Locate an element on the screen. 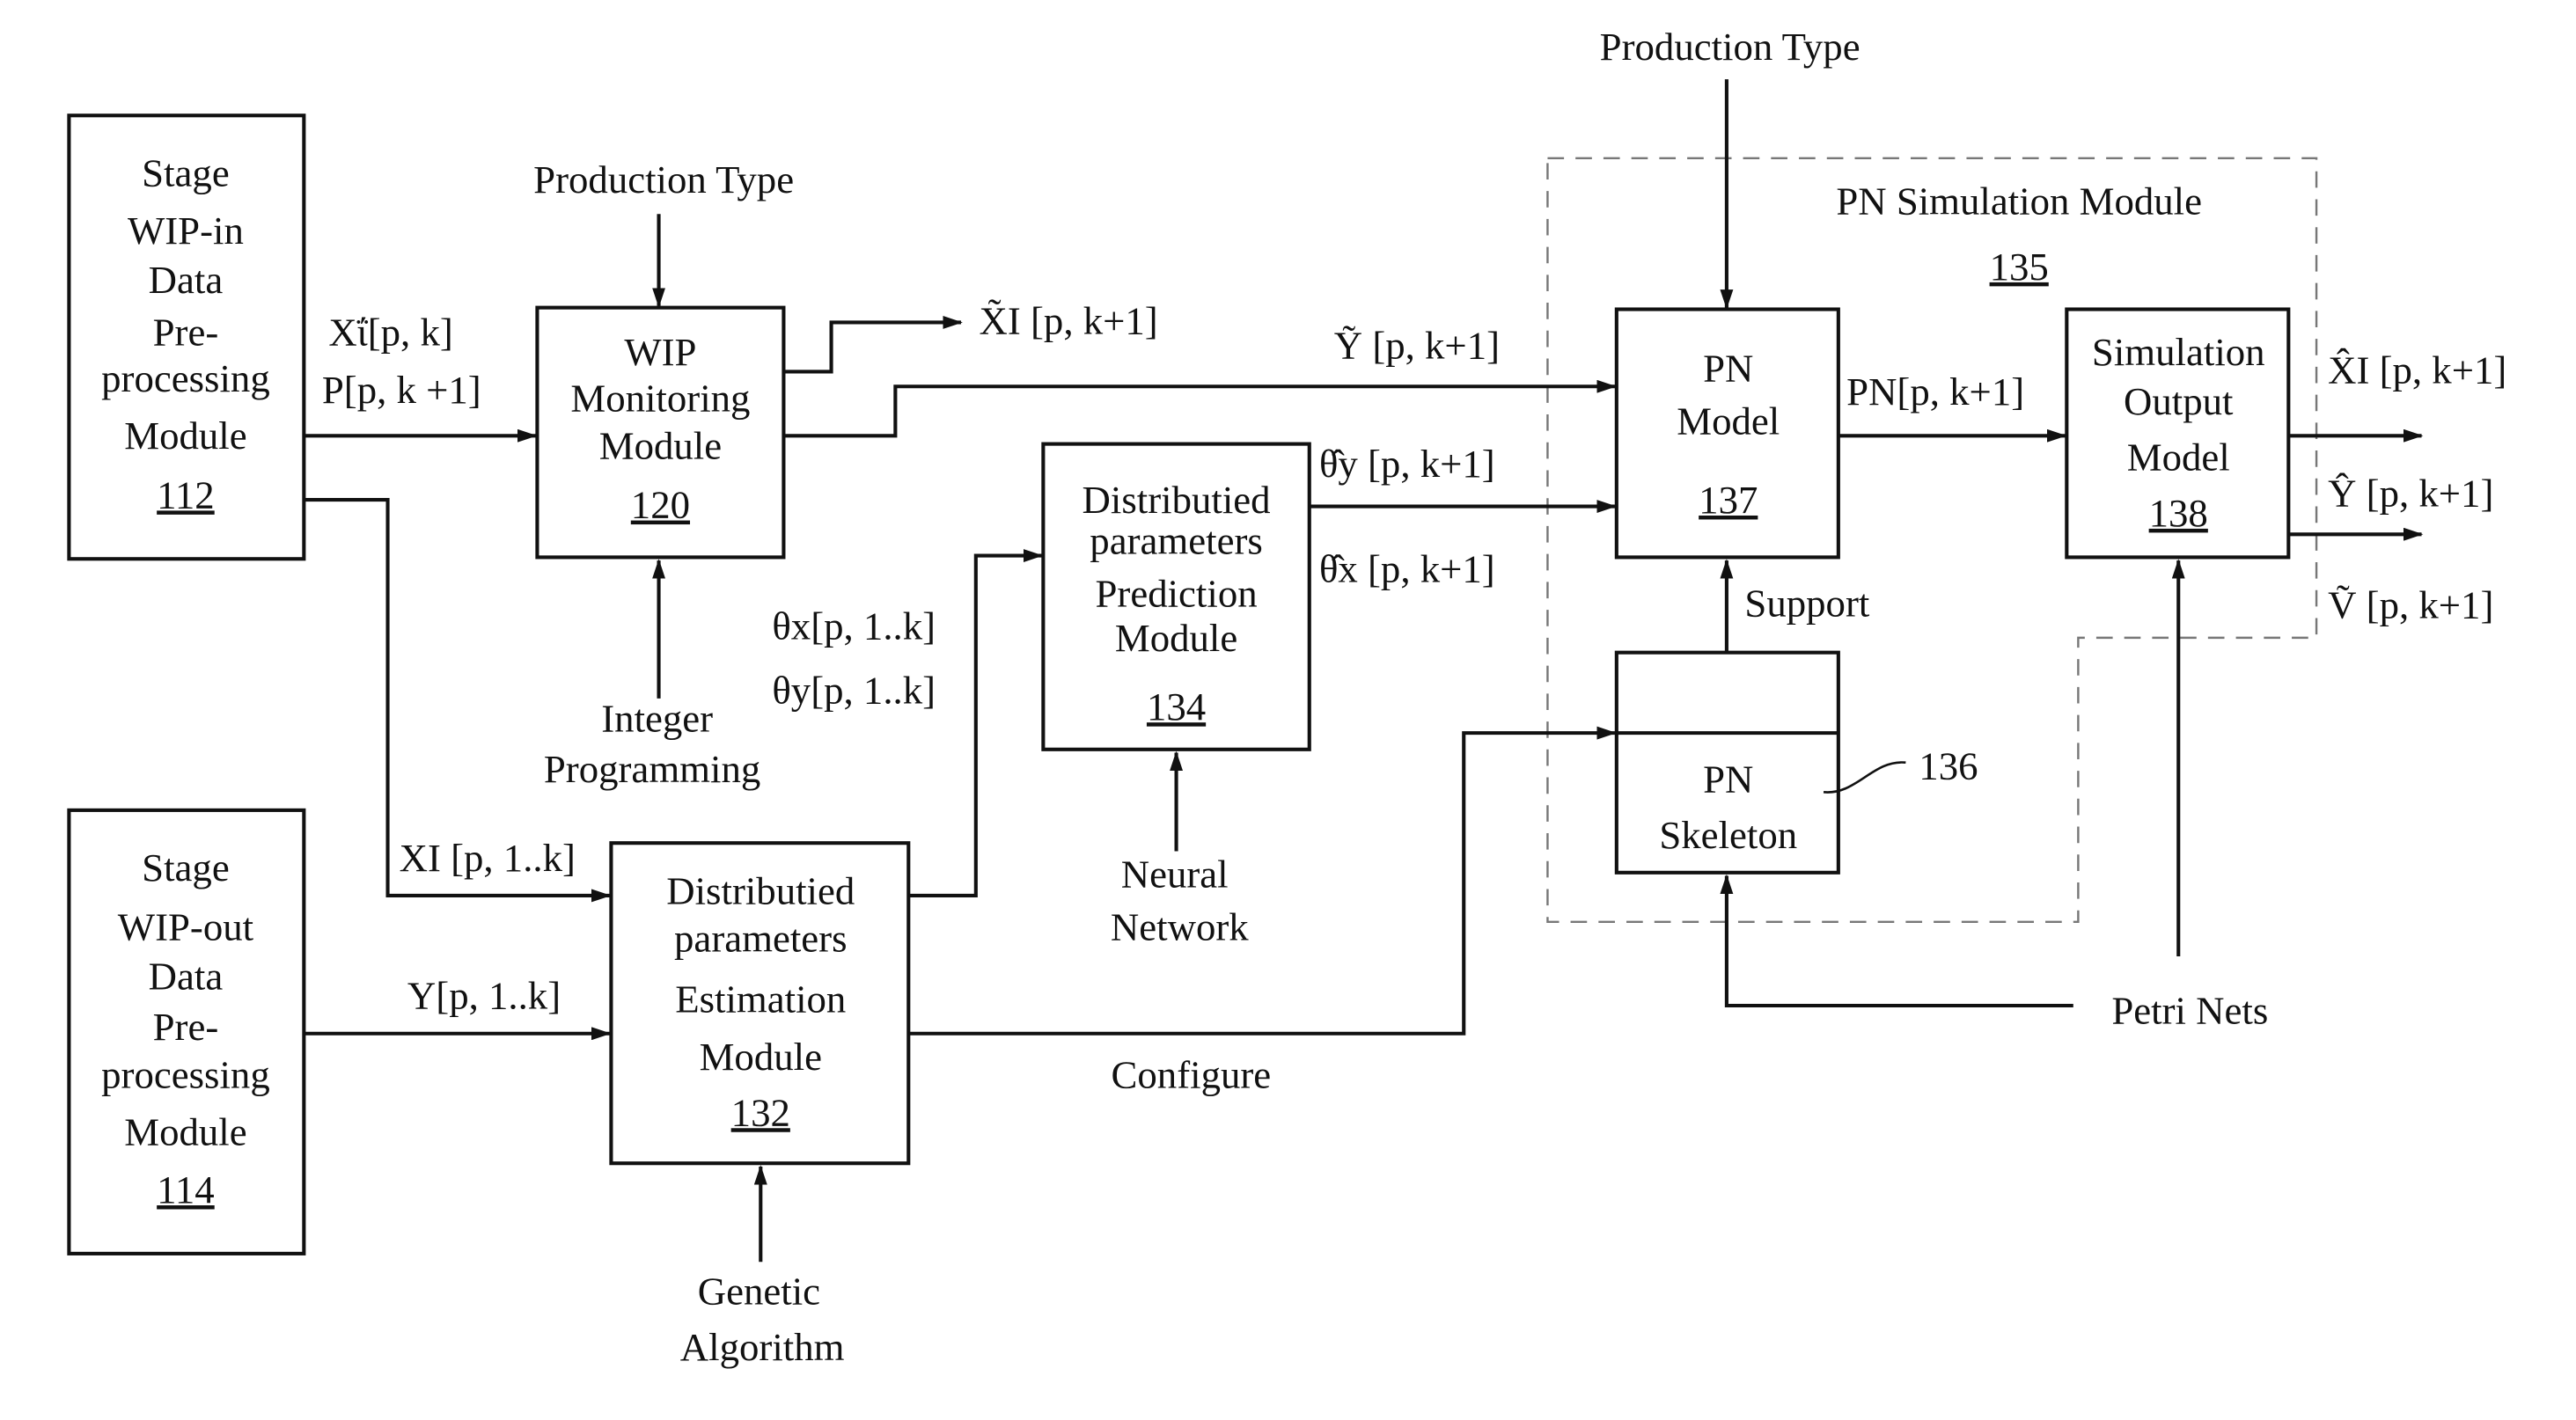 The height and width of the screenshot is (1420, 2576). signal-theta-x-hat: θ̂x [p, k+1] is located at coordinates (1407, 568).